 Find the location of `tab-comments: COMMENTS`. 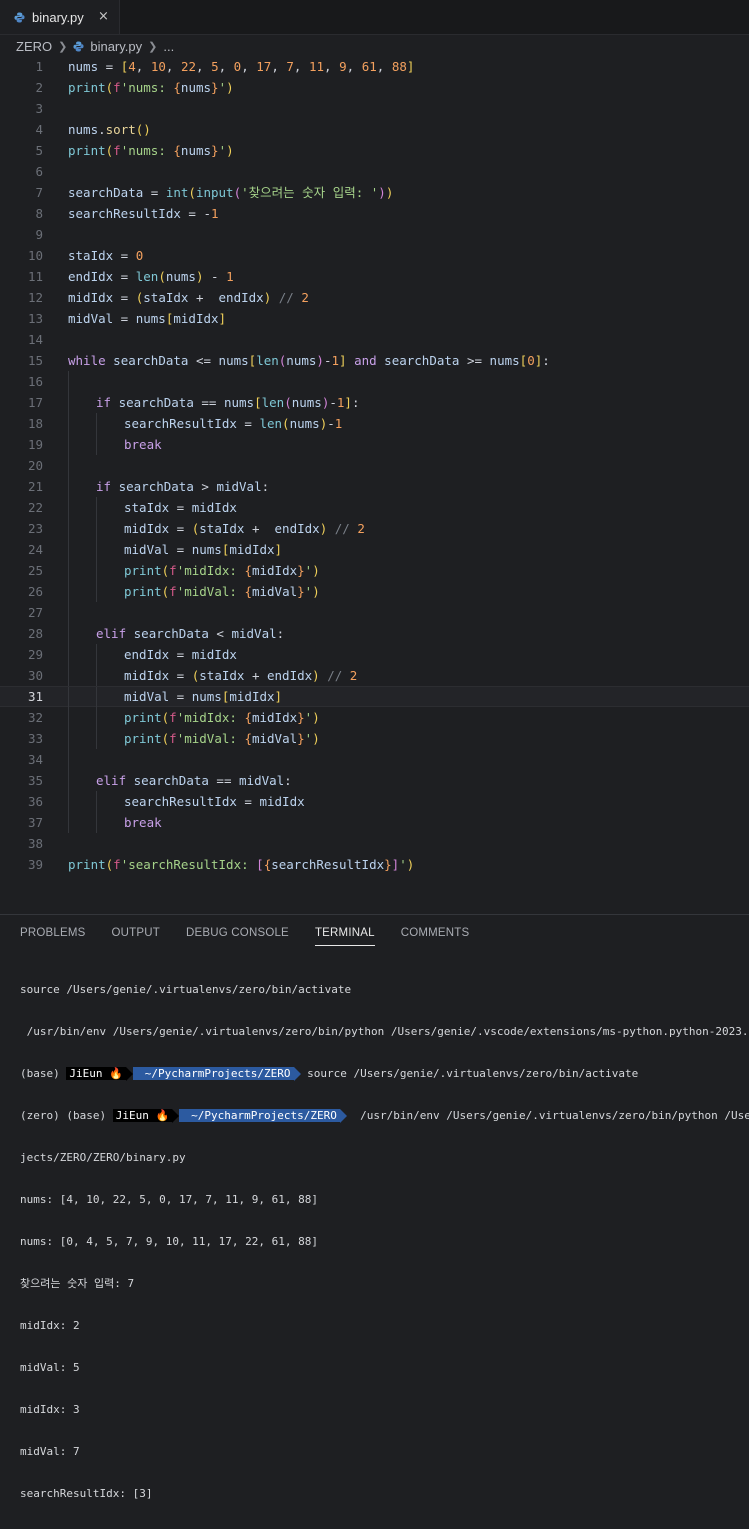

tab-comments: COMMENTS is located at coordinates (435, 936).